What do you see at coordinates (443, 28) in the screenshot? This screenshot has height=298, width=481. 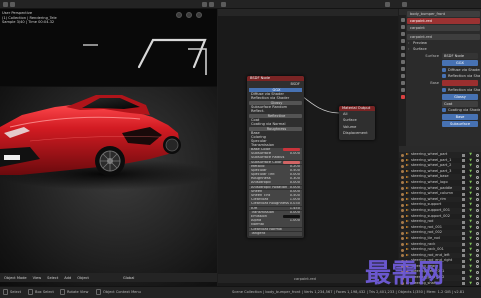 I see `material-slot: carpaint` at bounding box center [443, 28].